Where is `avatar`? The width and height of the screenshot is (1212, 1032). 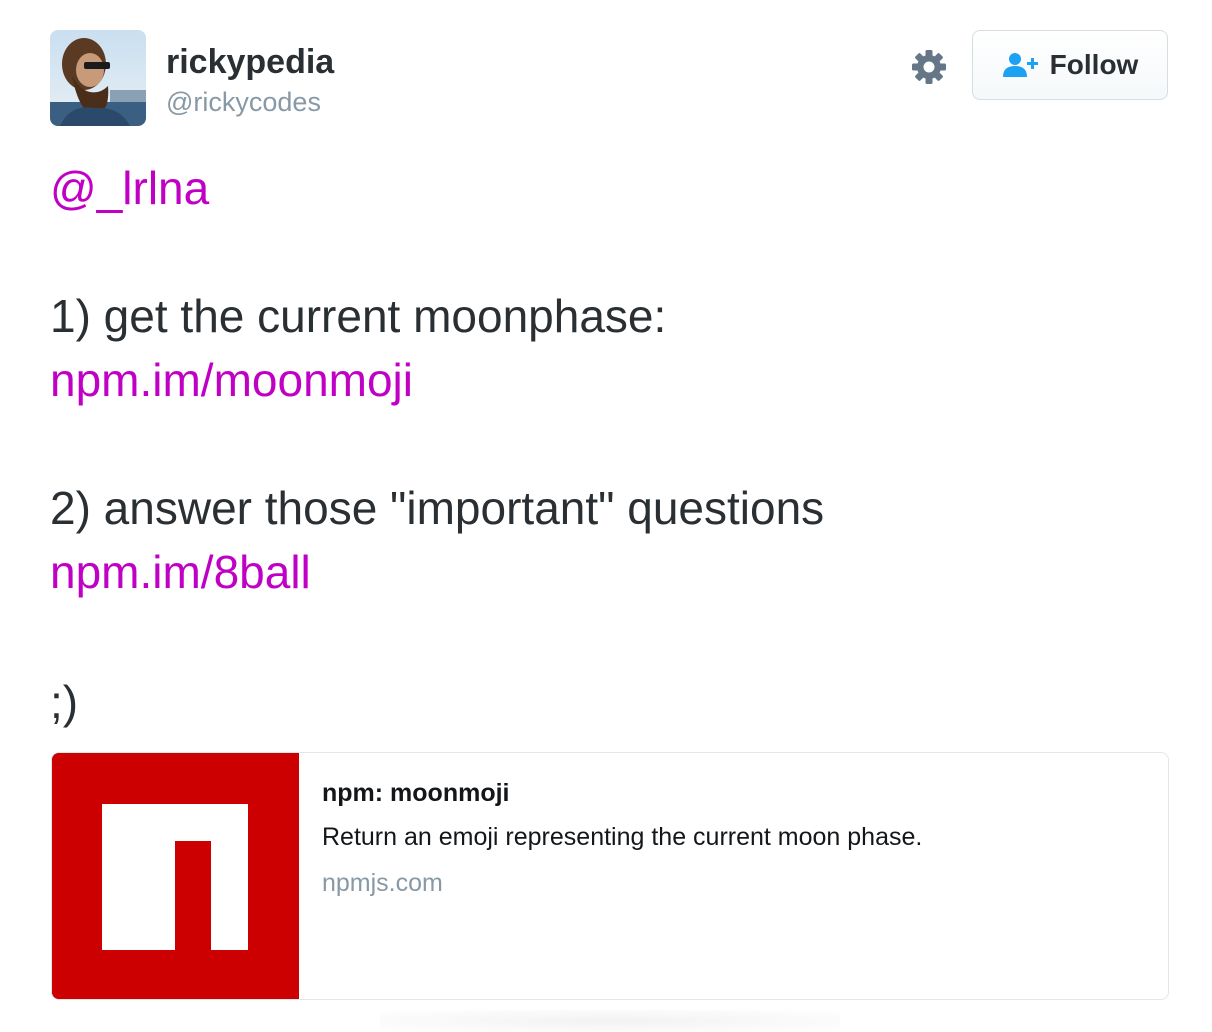 avatar is located at coordinates (98, 78).